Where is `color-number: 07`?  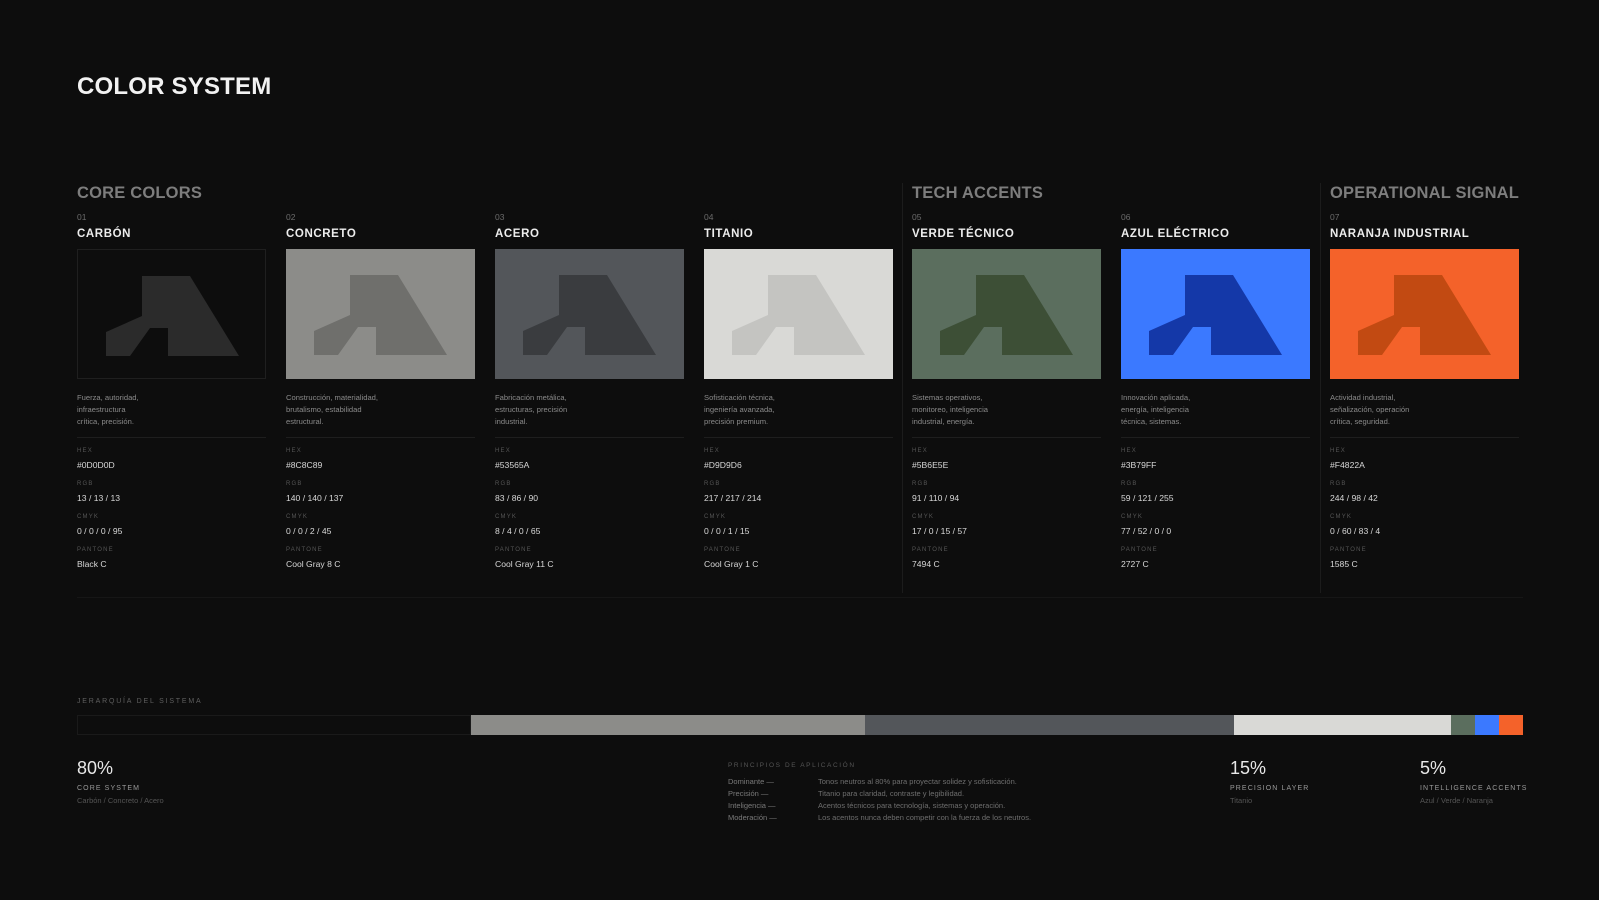 color-number: 07 is located at coordinates (1335, 217).